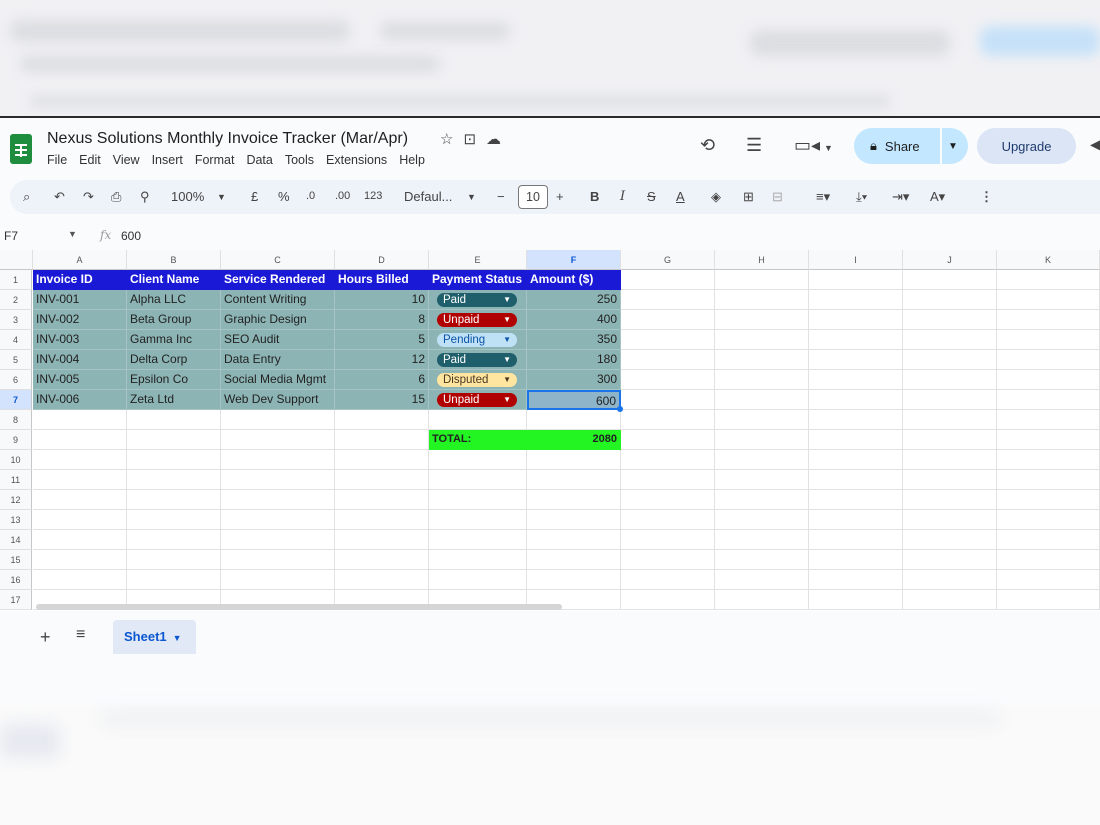 The image size is (1100, 825). What do you see at coordinates (574, 340) in the screenshot?
I see `table-cell: 350` at bounding box center [574, 340].